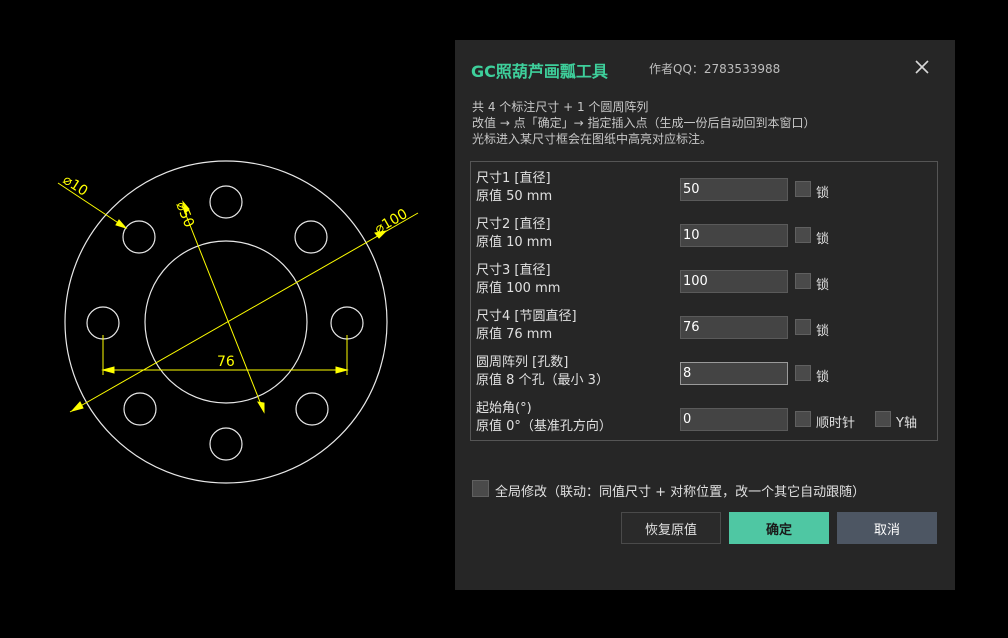 The height and width of the screenshot is (638, 1008). Describe the element at coordinates (922, 67) in the screenshot. I see `close-icon` at that location.